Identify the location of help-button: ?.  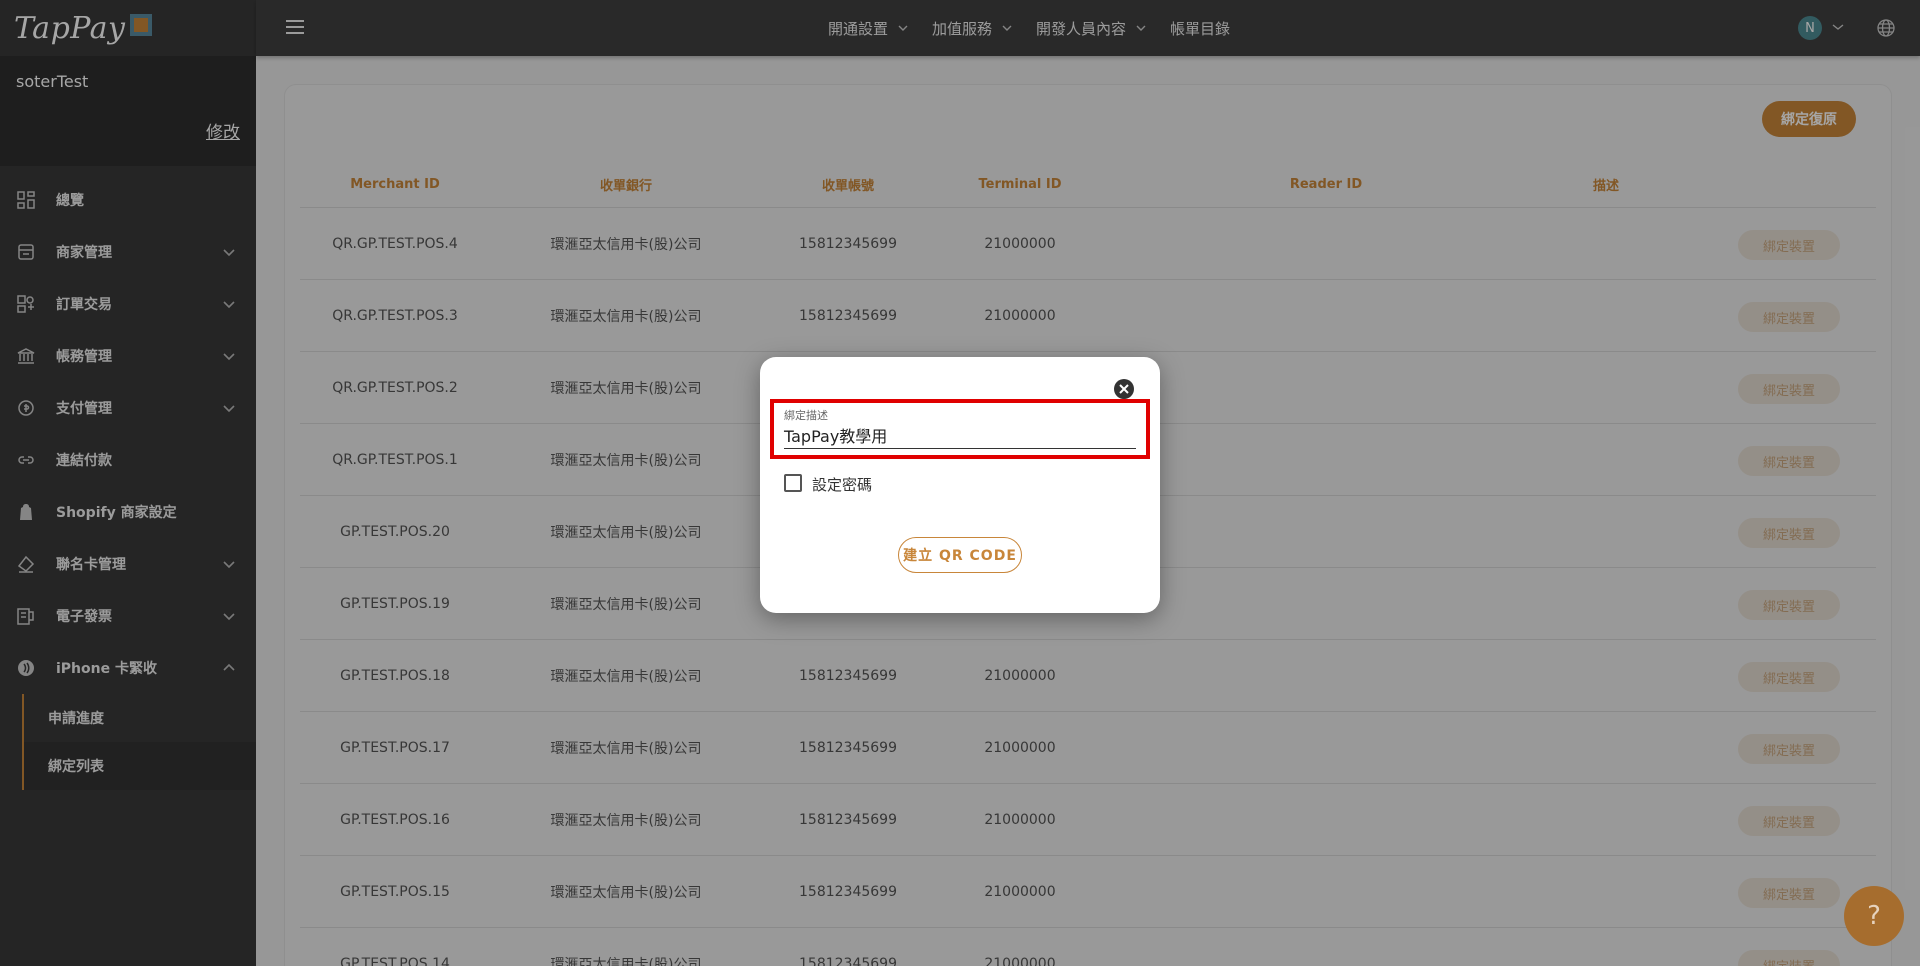
(1874, 916).